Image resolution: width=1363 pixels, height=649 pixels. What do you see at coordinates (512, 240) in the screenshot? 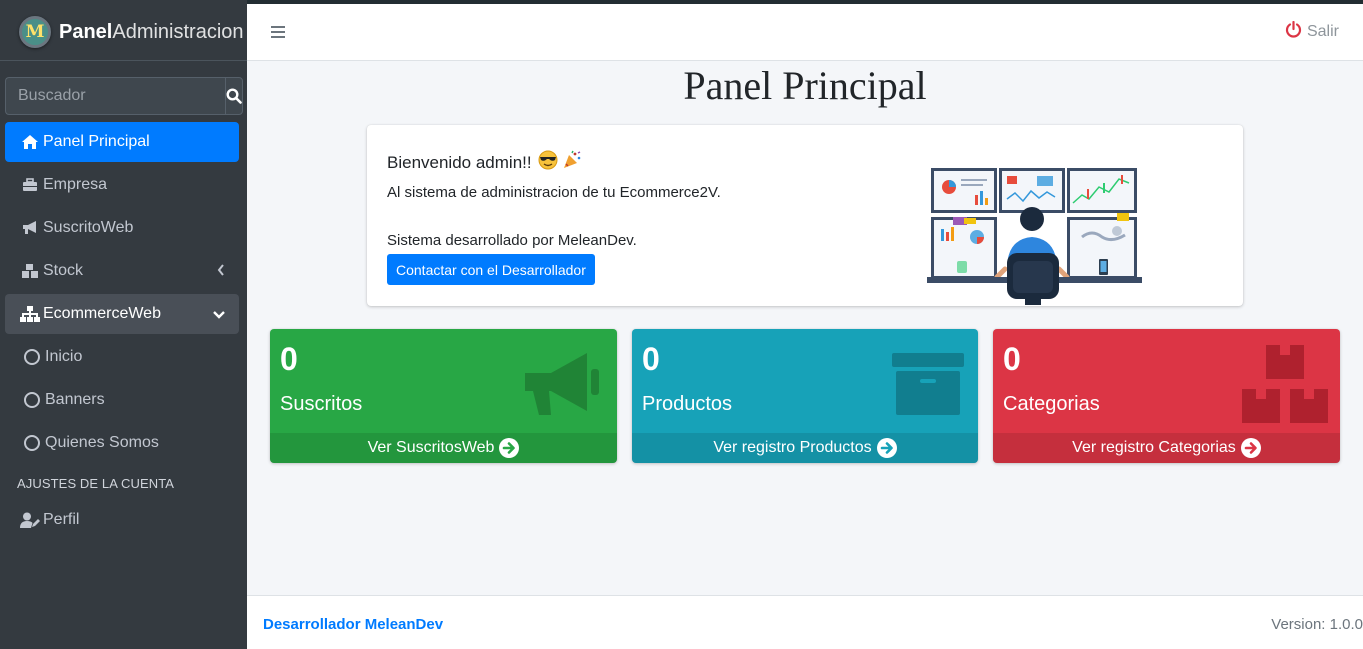
I see `welcome-line-developer: Sistema desarrollado por MeleanDev.` at bounding box center [512, 240].